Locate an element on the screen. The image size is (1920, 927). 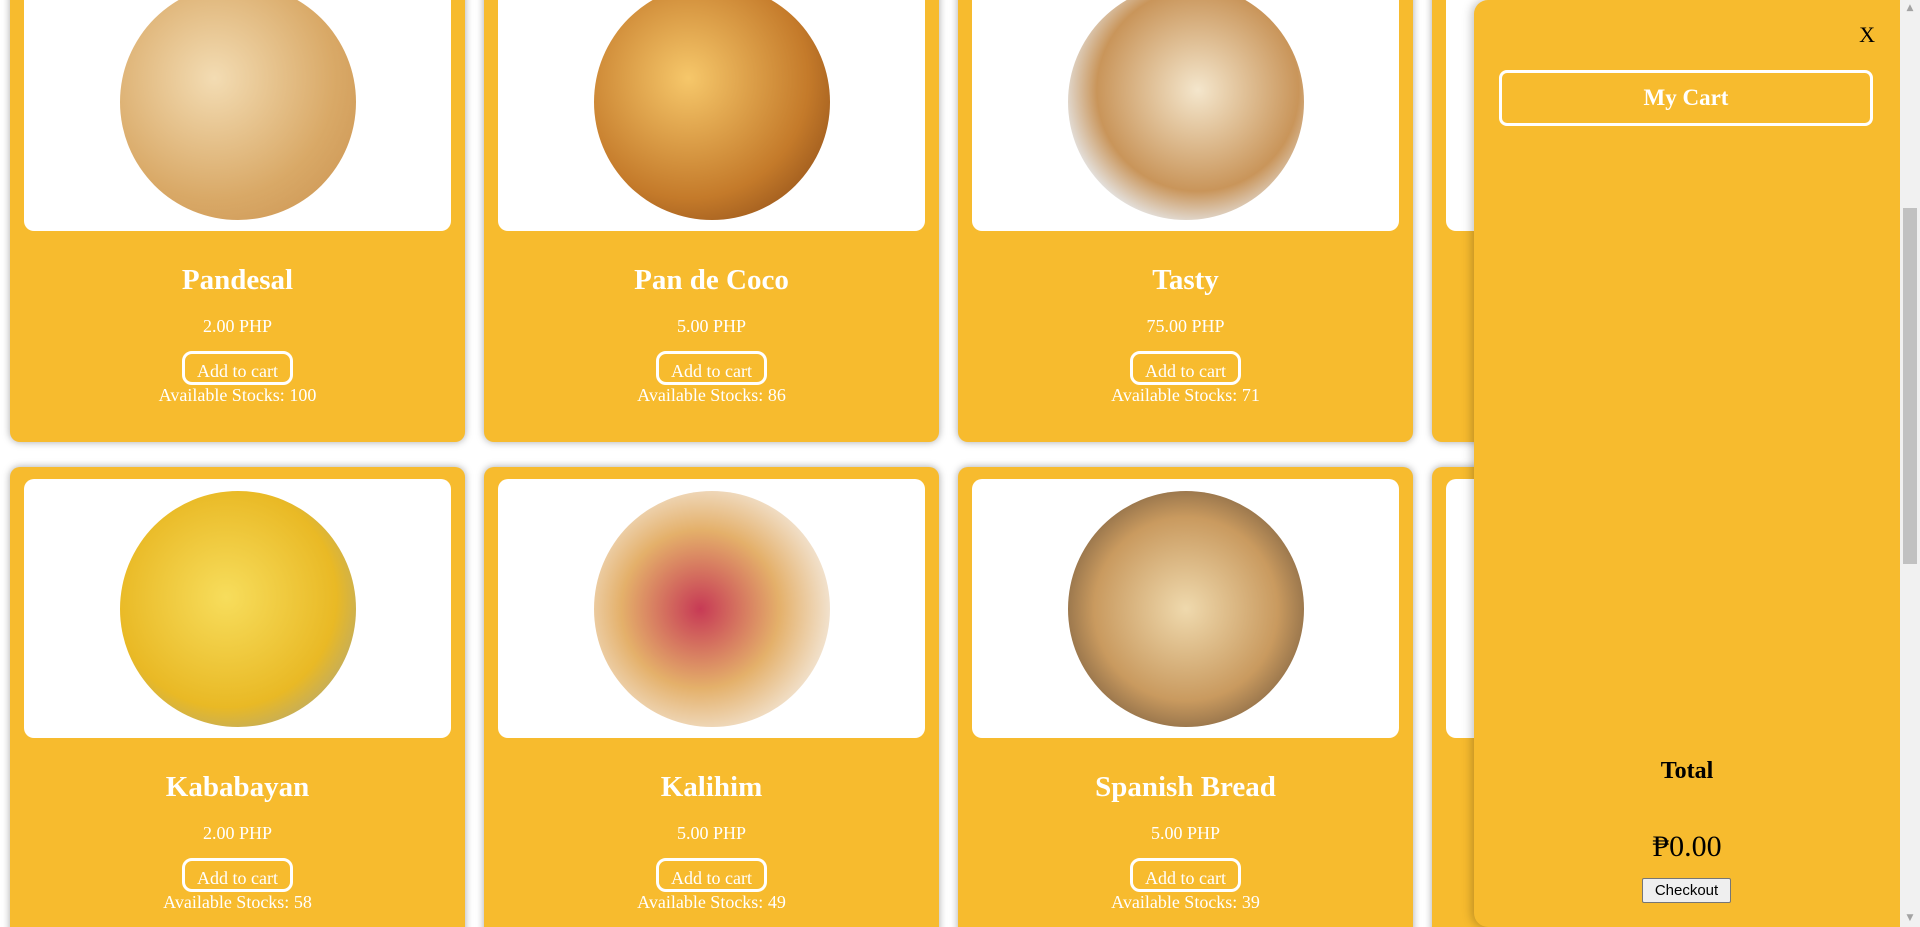
vertical-scrollbar: ▲ ▼ is located at coordinates (1910, 463).